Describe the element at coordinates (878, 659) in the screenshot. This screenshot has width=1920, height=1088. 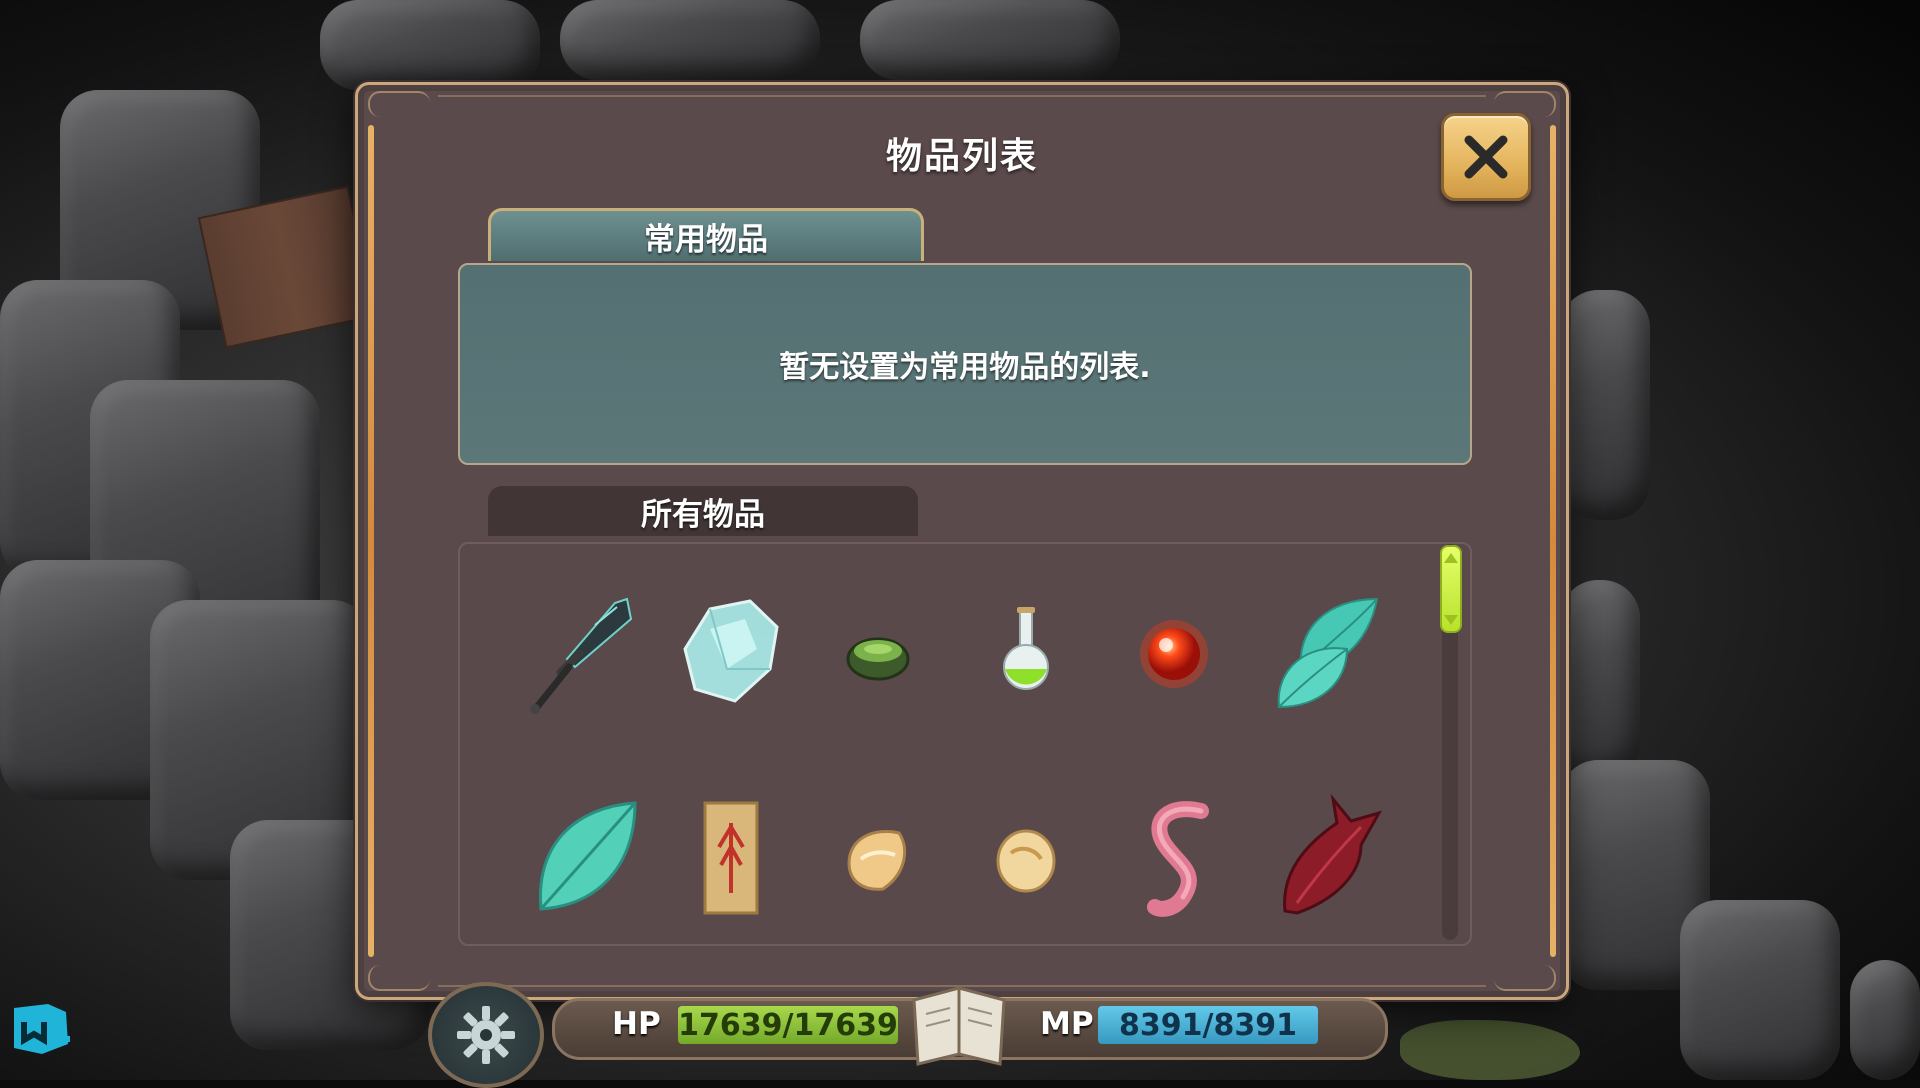
I see `green-bowl-icon` at that location.